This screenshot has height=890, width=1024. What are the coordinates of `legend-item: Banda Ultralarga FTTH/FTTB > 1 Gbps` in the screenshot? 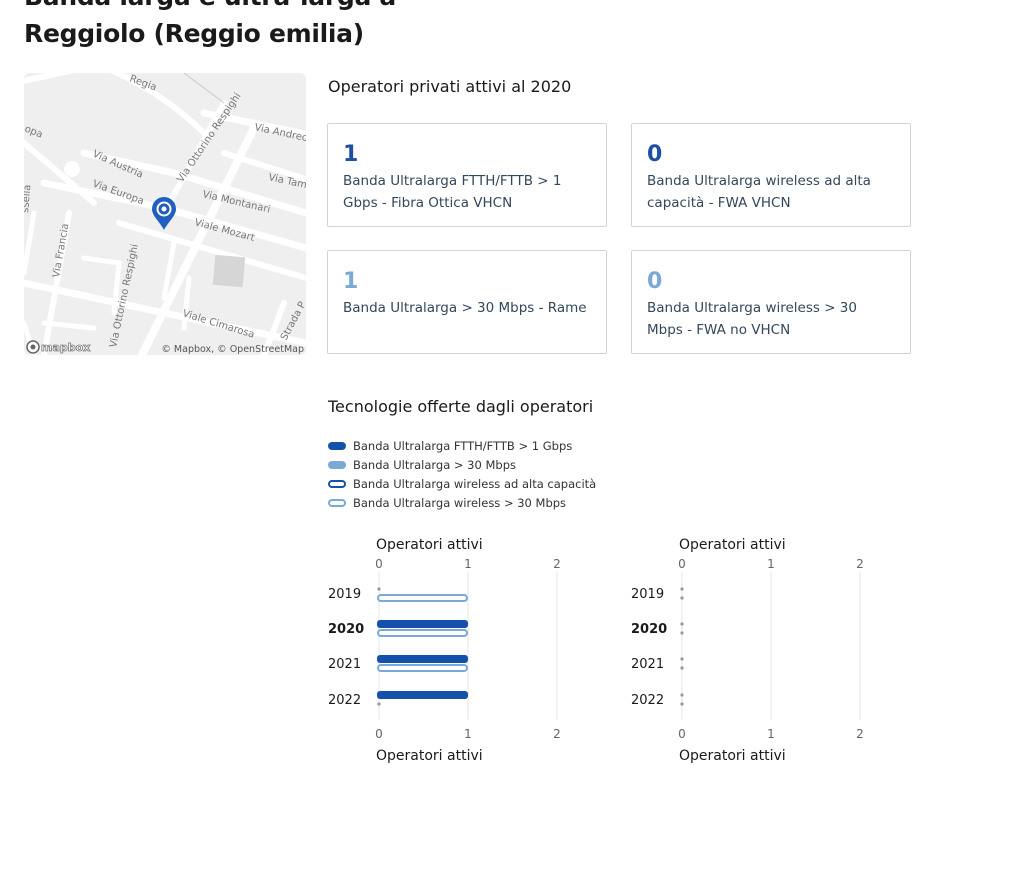 It's located at (462, 445).